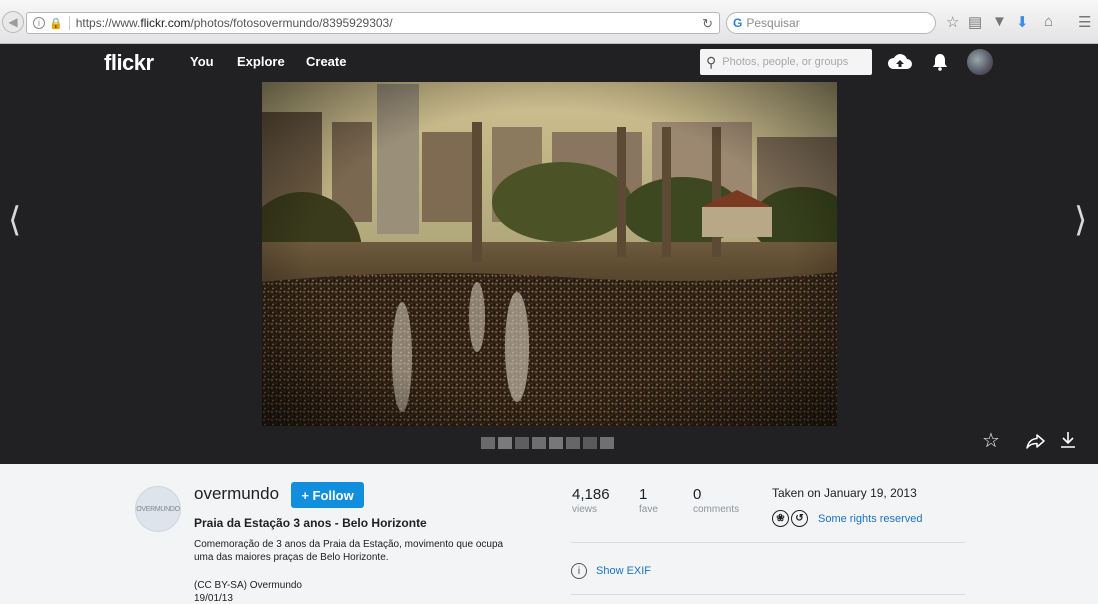 The width and height of the screenshot is (1098, 604). Describe the element at coordinates (585, 509) in the screenshot. I see `views-label: views` at that location.